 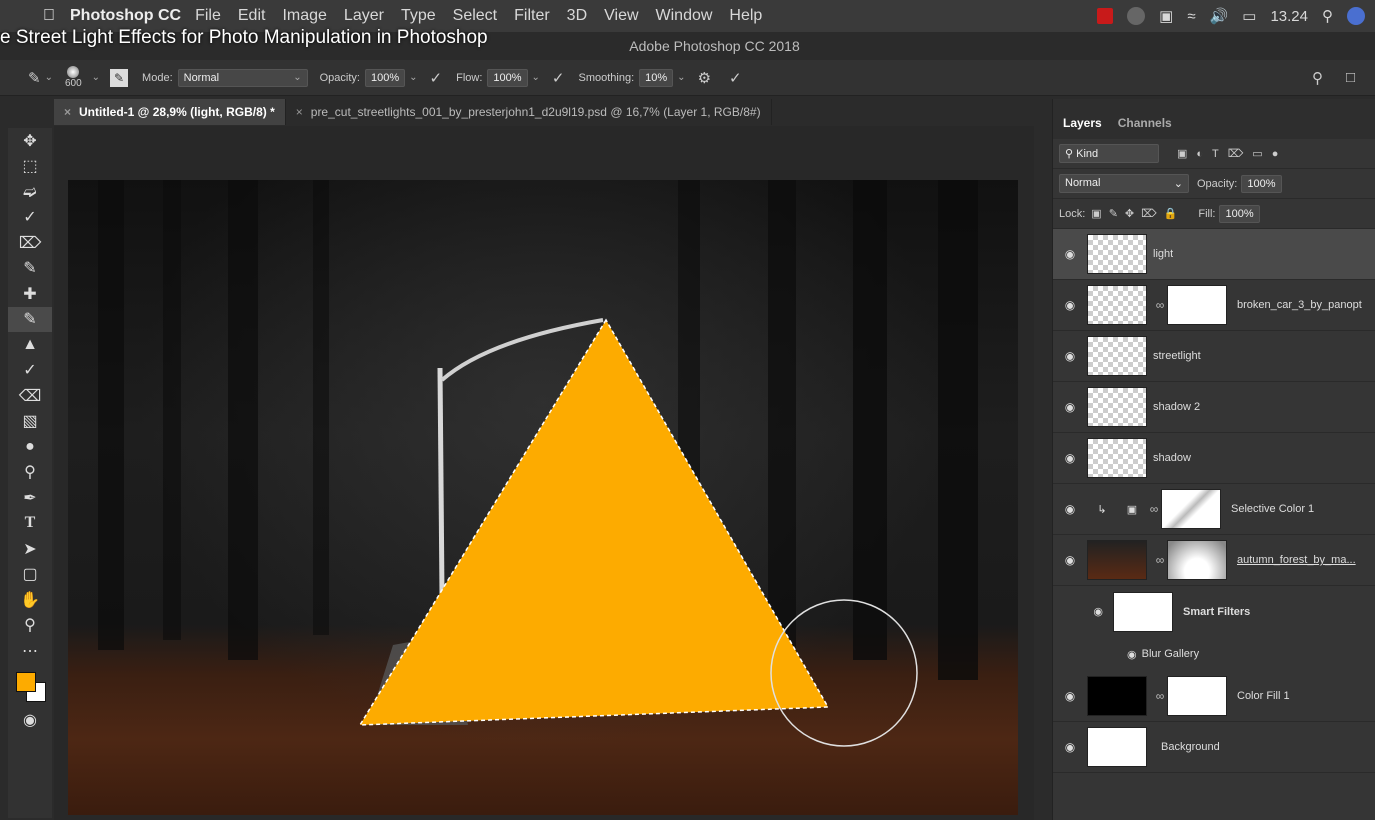 I want to click on airbrush-icon: ✓, so click(x=558, y=78).